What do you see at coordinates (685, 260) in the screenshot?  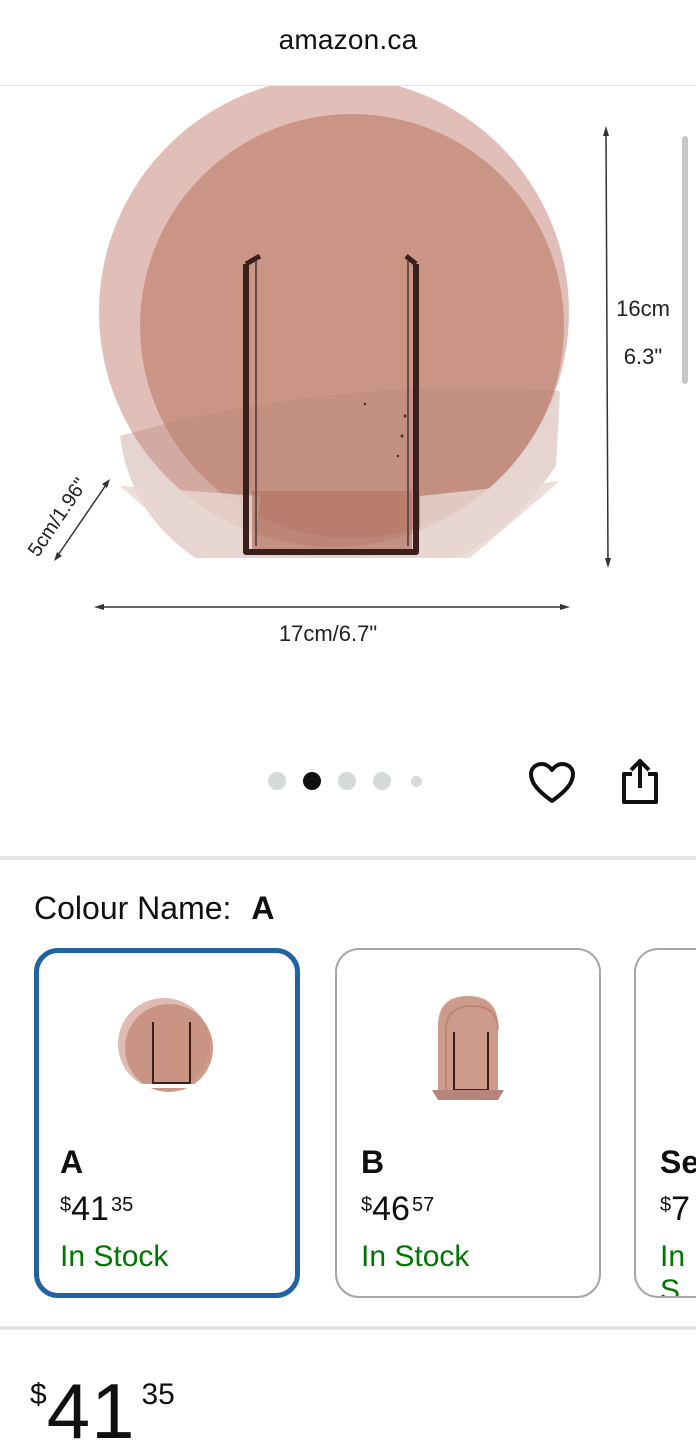 I see `scroll-indicator` at bounding box center [685, 260].